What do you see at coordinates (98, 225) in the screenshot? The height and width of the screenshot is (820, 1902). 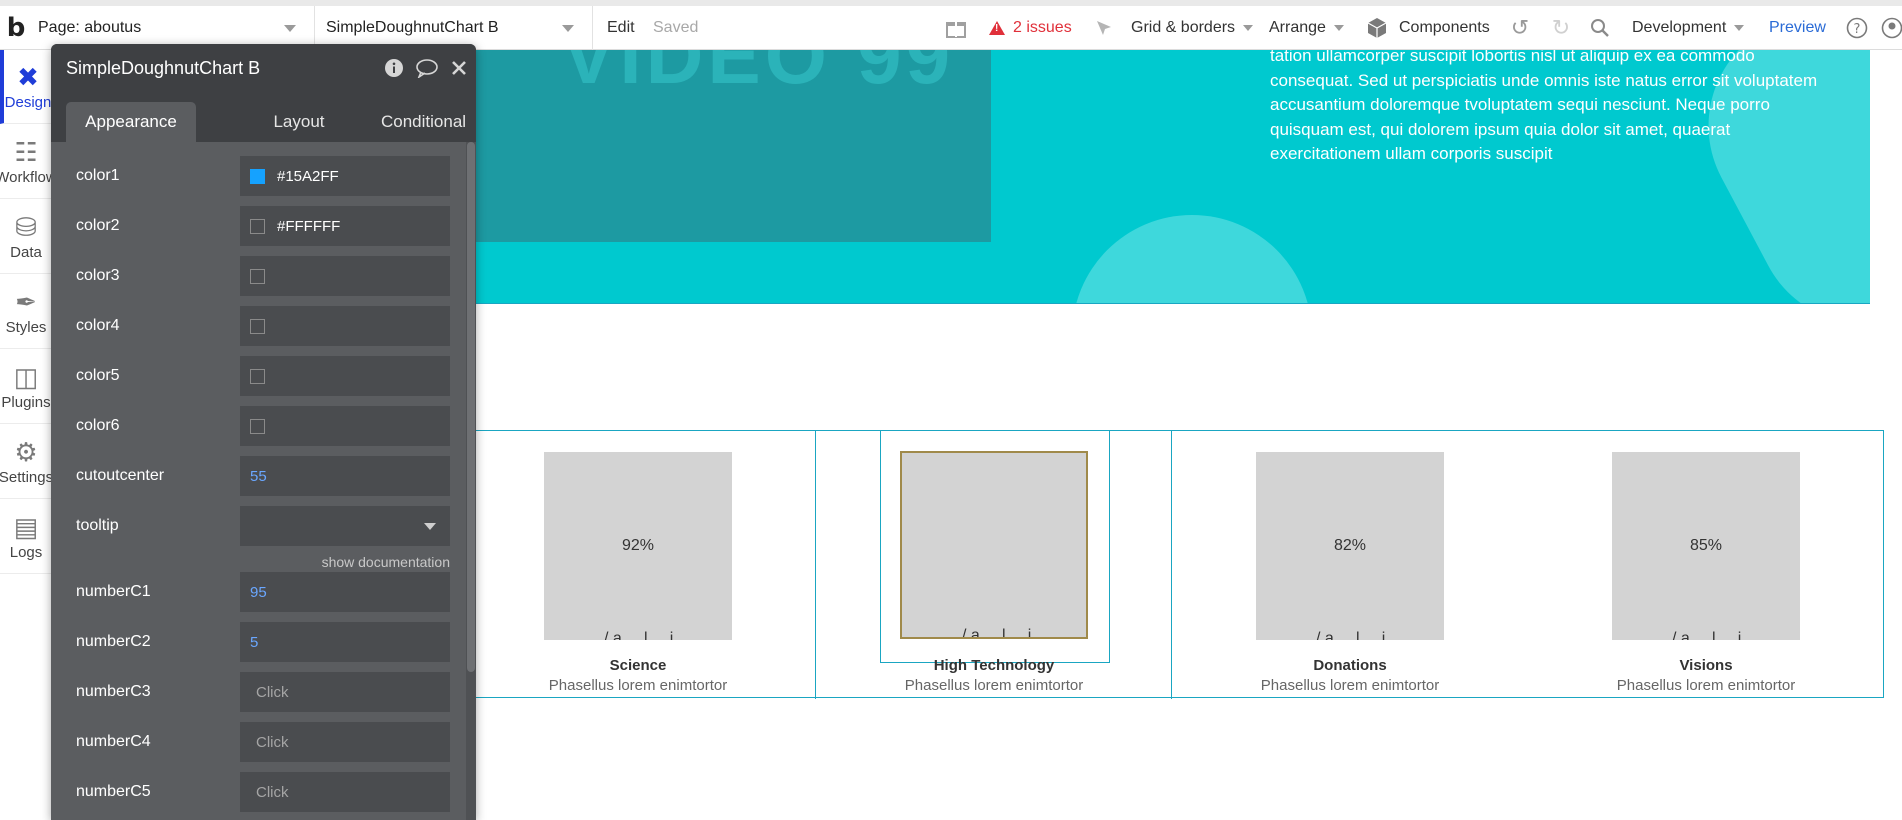 I see `field-label: color2` at bounding box center [98, 225].